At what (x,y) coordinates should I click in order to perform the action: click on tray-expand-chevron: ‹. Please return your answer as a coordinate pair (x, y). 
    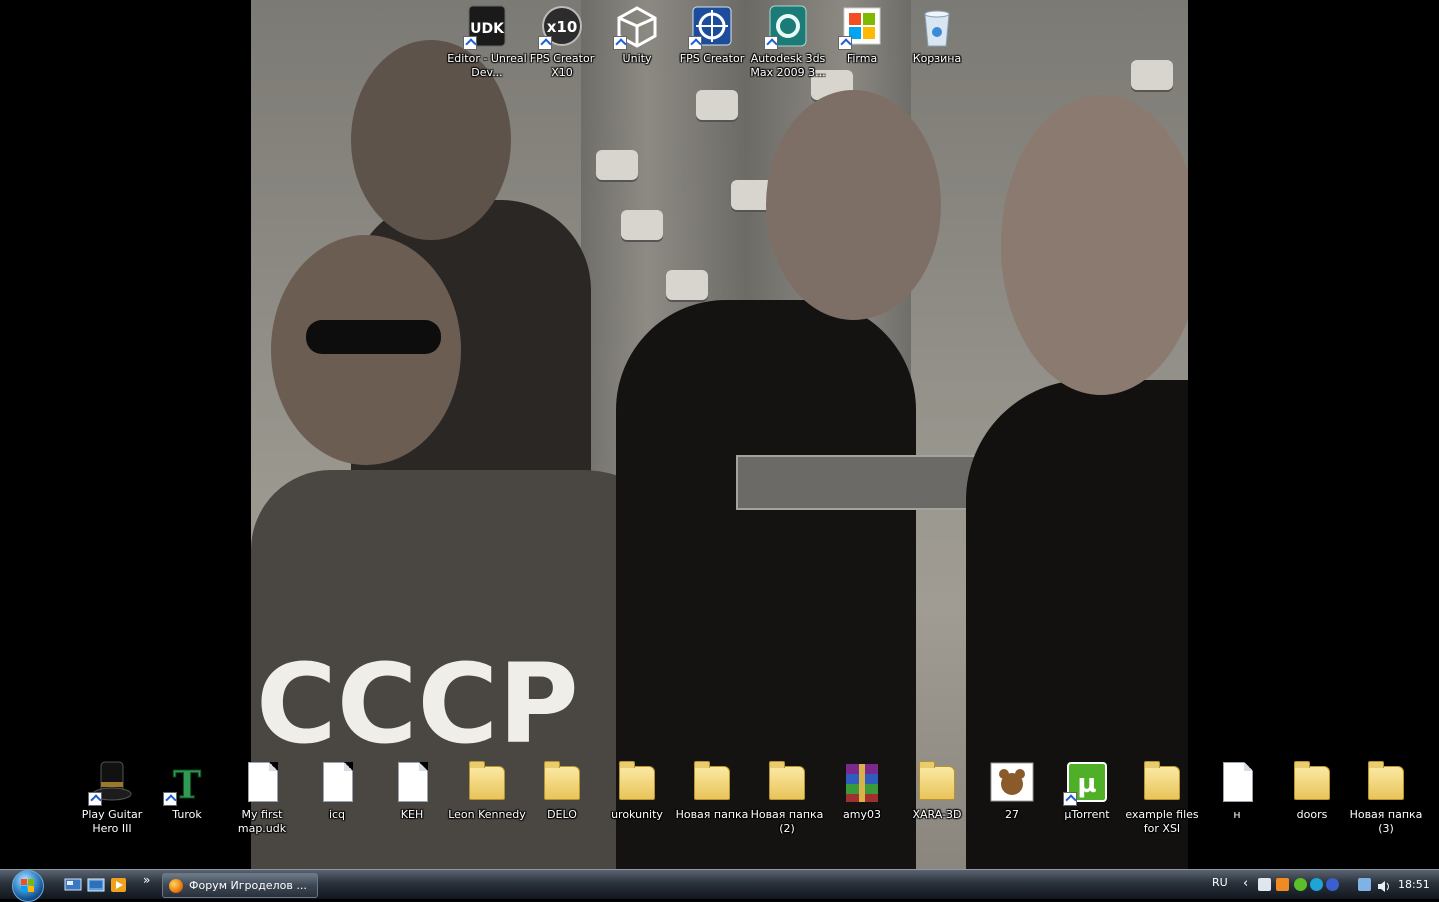
    Looking at the image, I should click on (1245, 883).